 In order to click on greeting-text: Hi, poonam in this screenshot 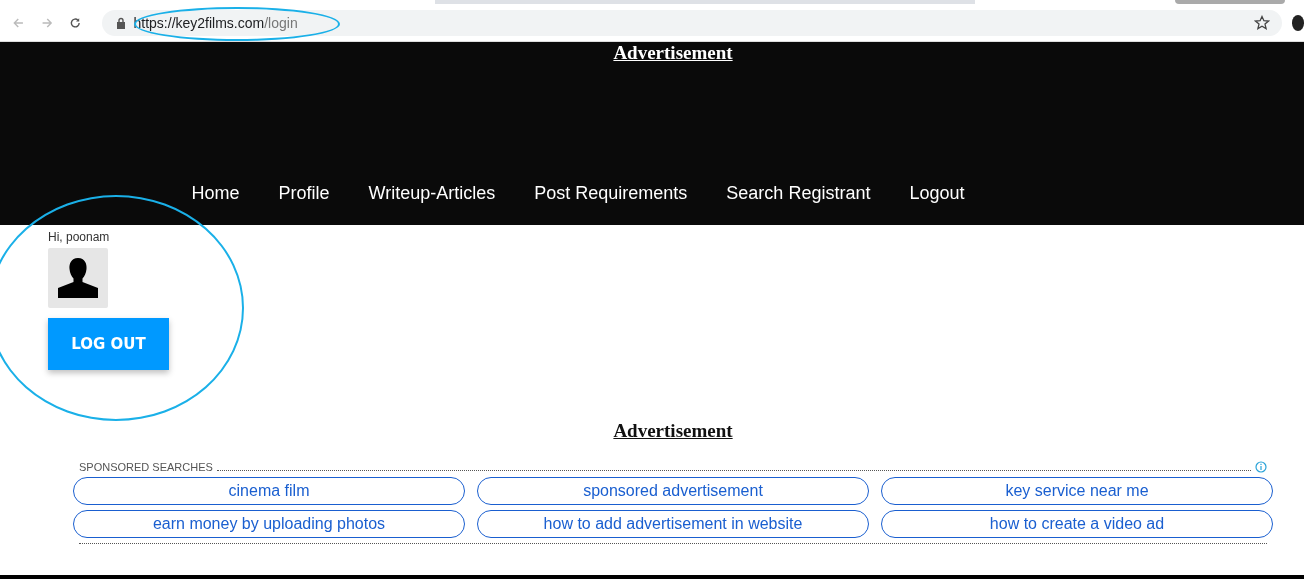, I will do `click(79, 237)`.